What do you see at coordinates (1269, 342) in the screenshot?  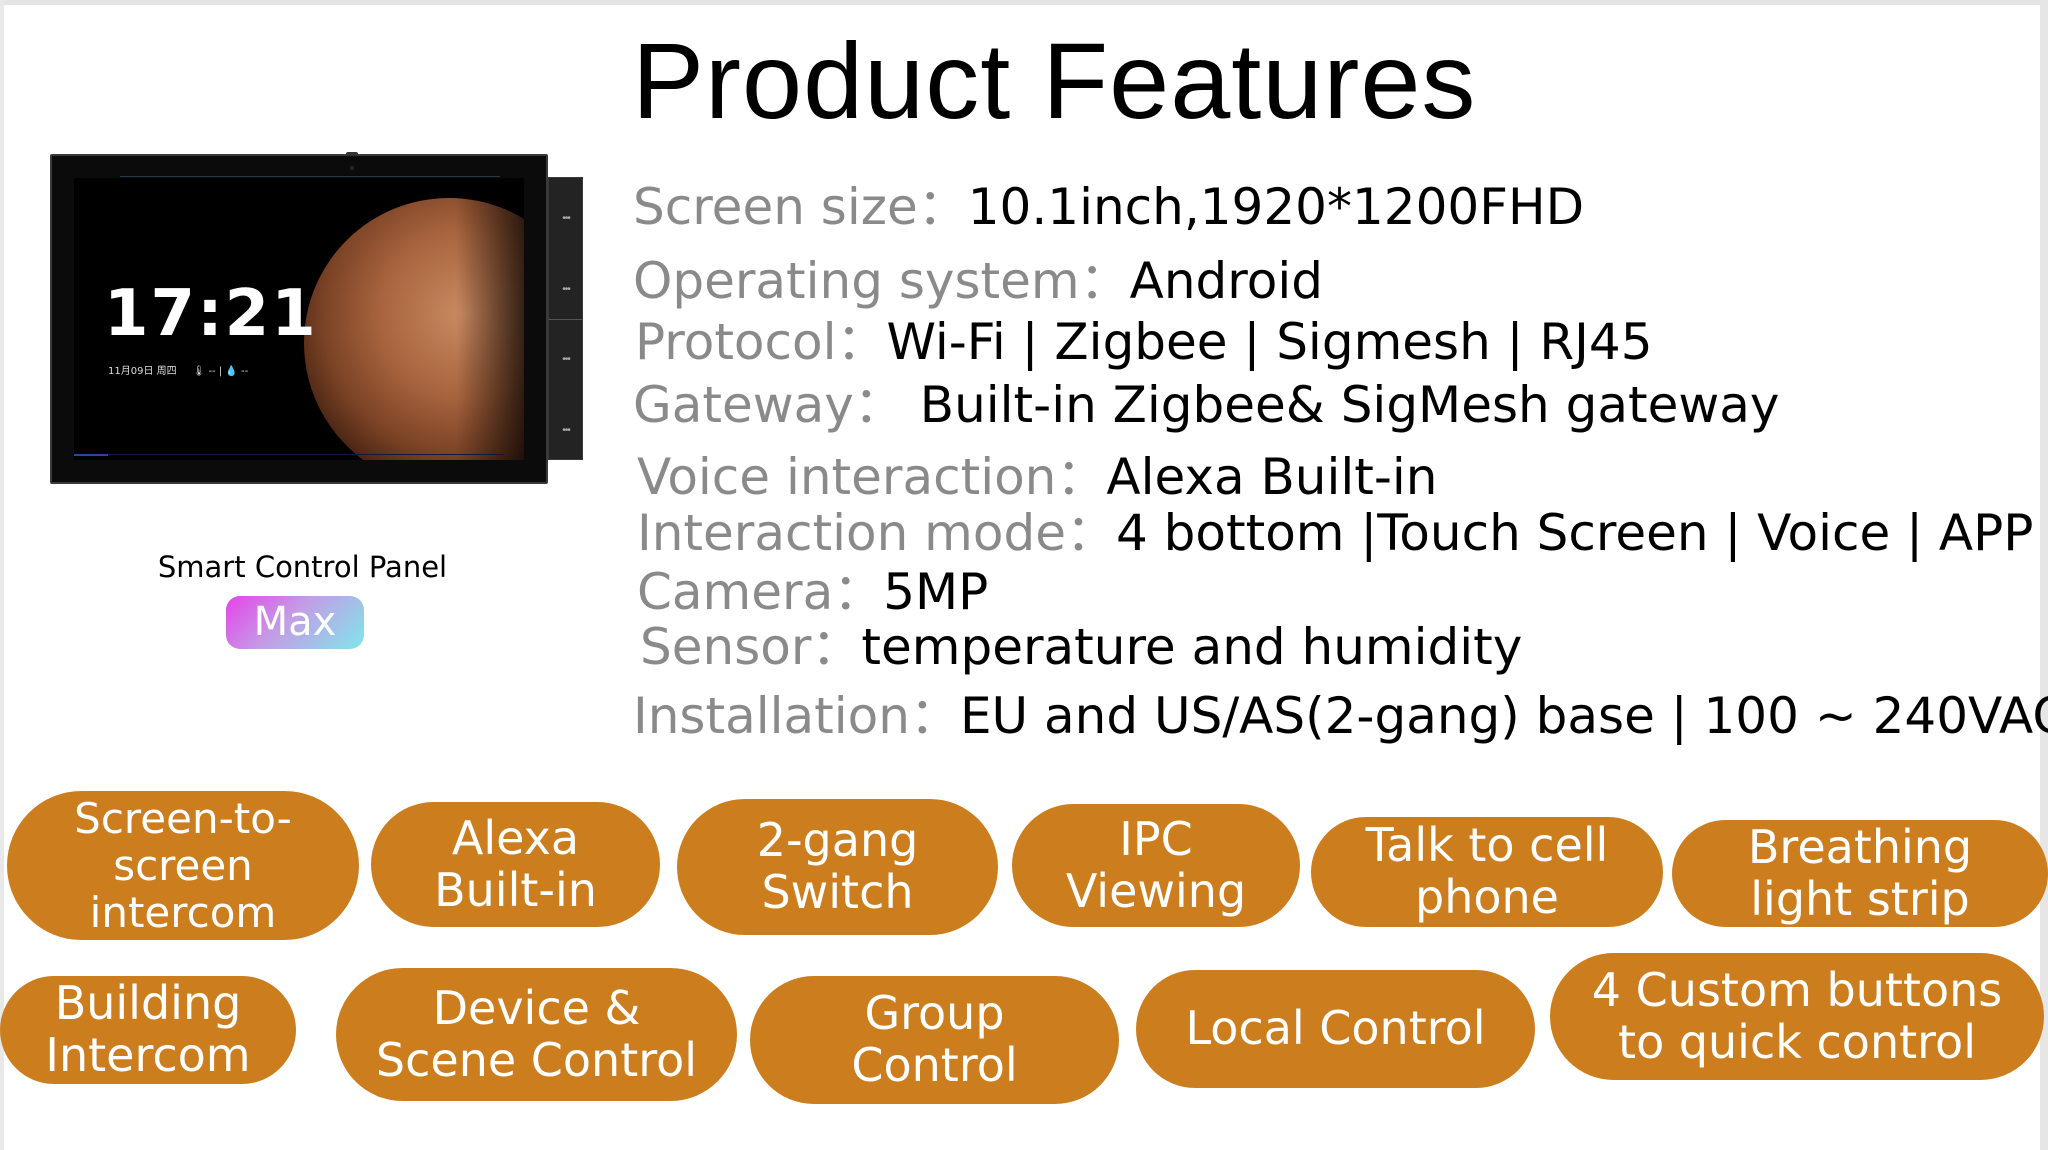 I see `spec-value: Wi-Fi | Zigbee | Sigmesh | RJ45` at bounding box center [1269, 342].